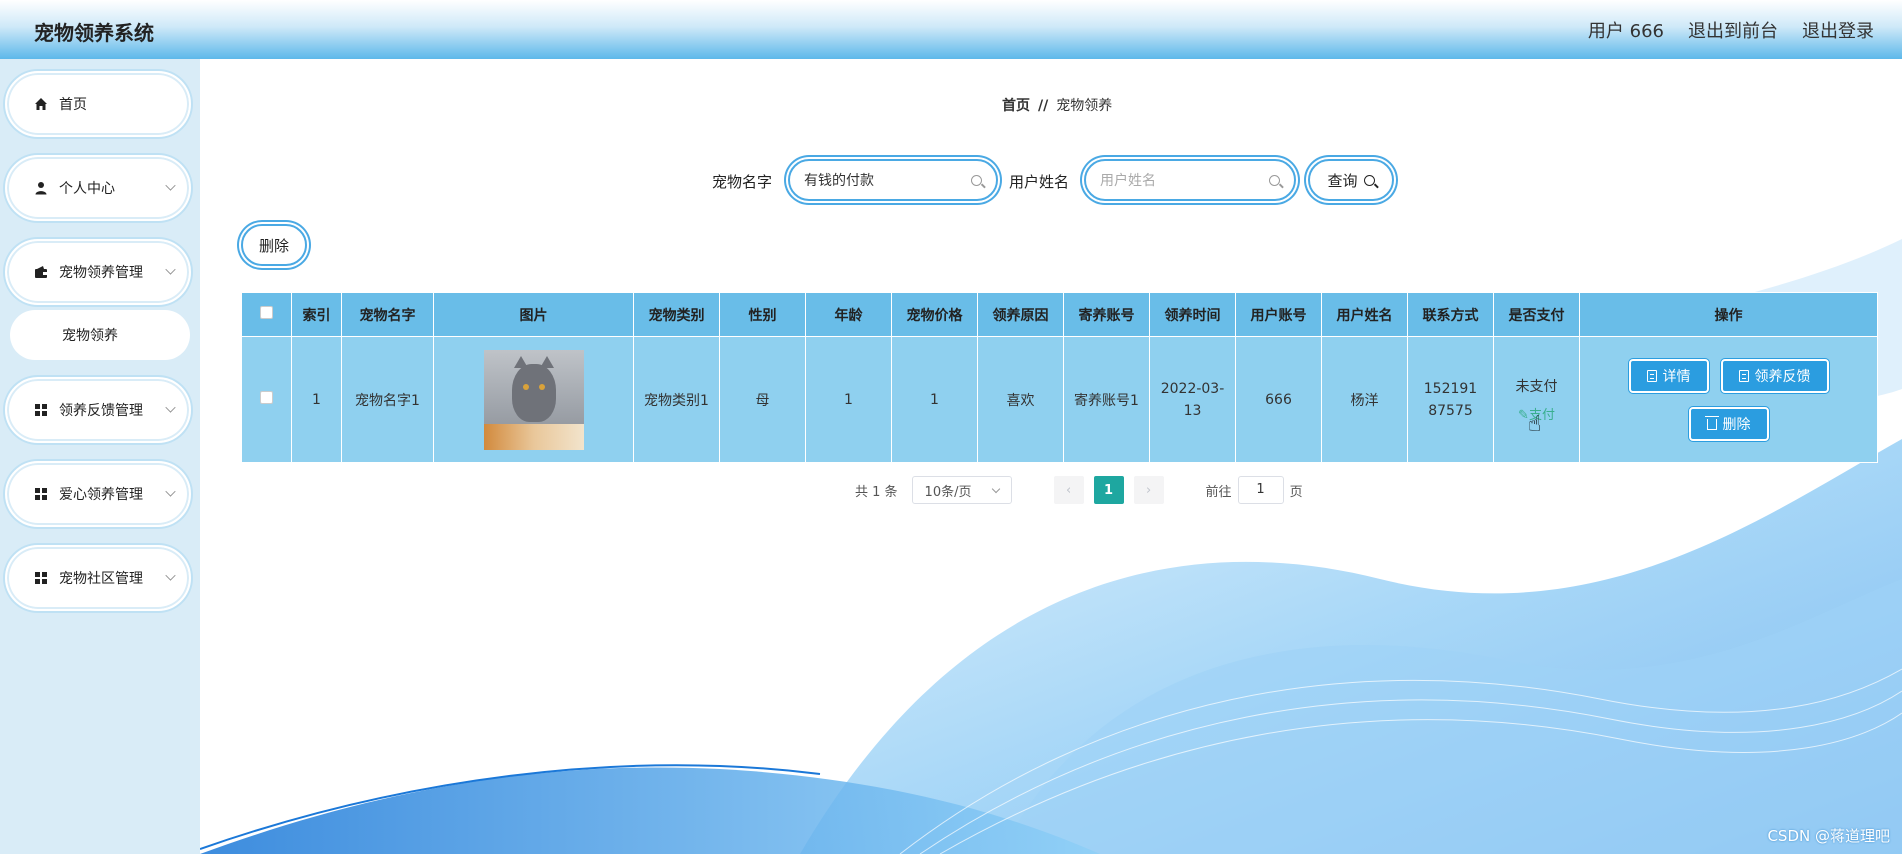 This screenshot has width=1902, height=854. What do you see at coordinates (1218, 492) in the screenshot?
I see `goto-label: 前往` at bounding box center [1218, 492].